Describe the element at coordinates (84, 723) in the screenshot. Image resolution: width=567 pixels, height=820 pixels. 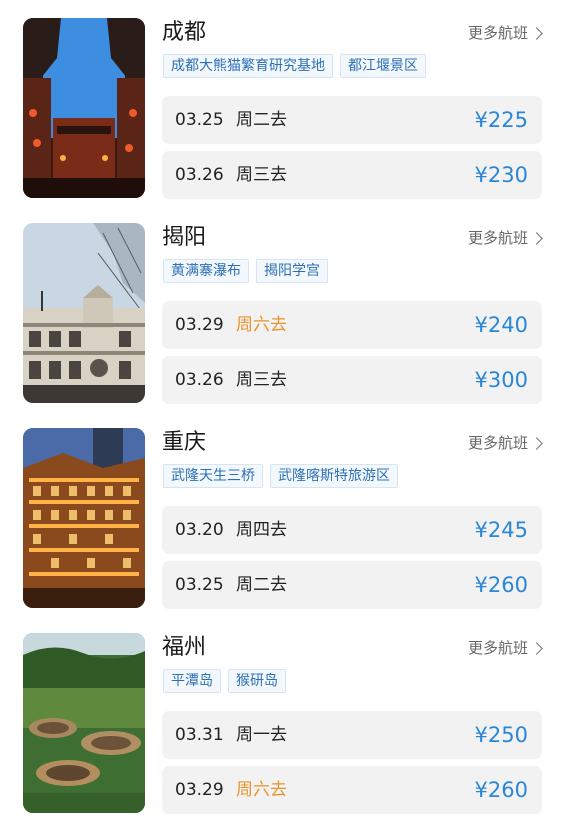
I see `fuzhou-photo` at that location.